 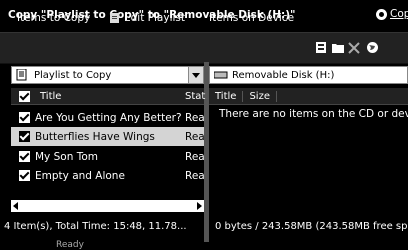 What do you see at coordinates (107, 206) in the screenshot?
I see `left-horizontal-scrollbar` at bounding box center [107, 206].